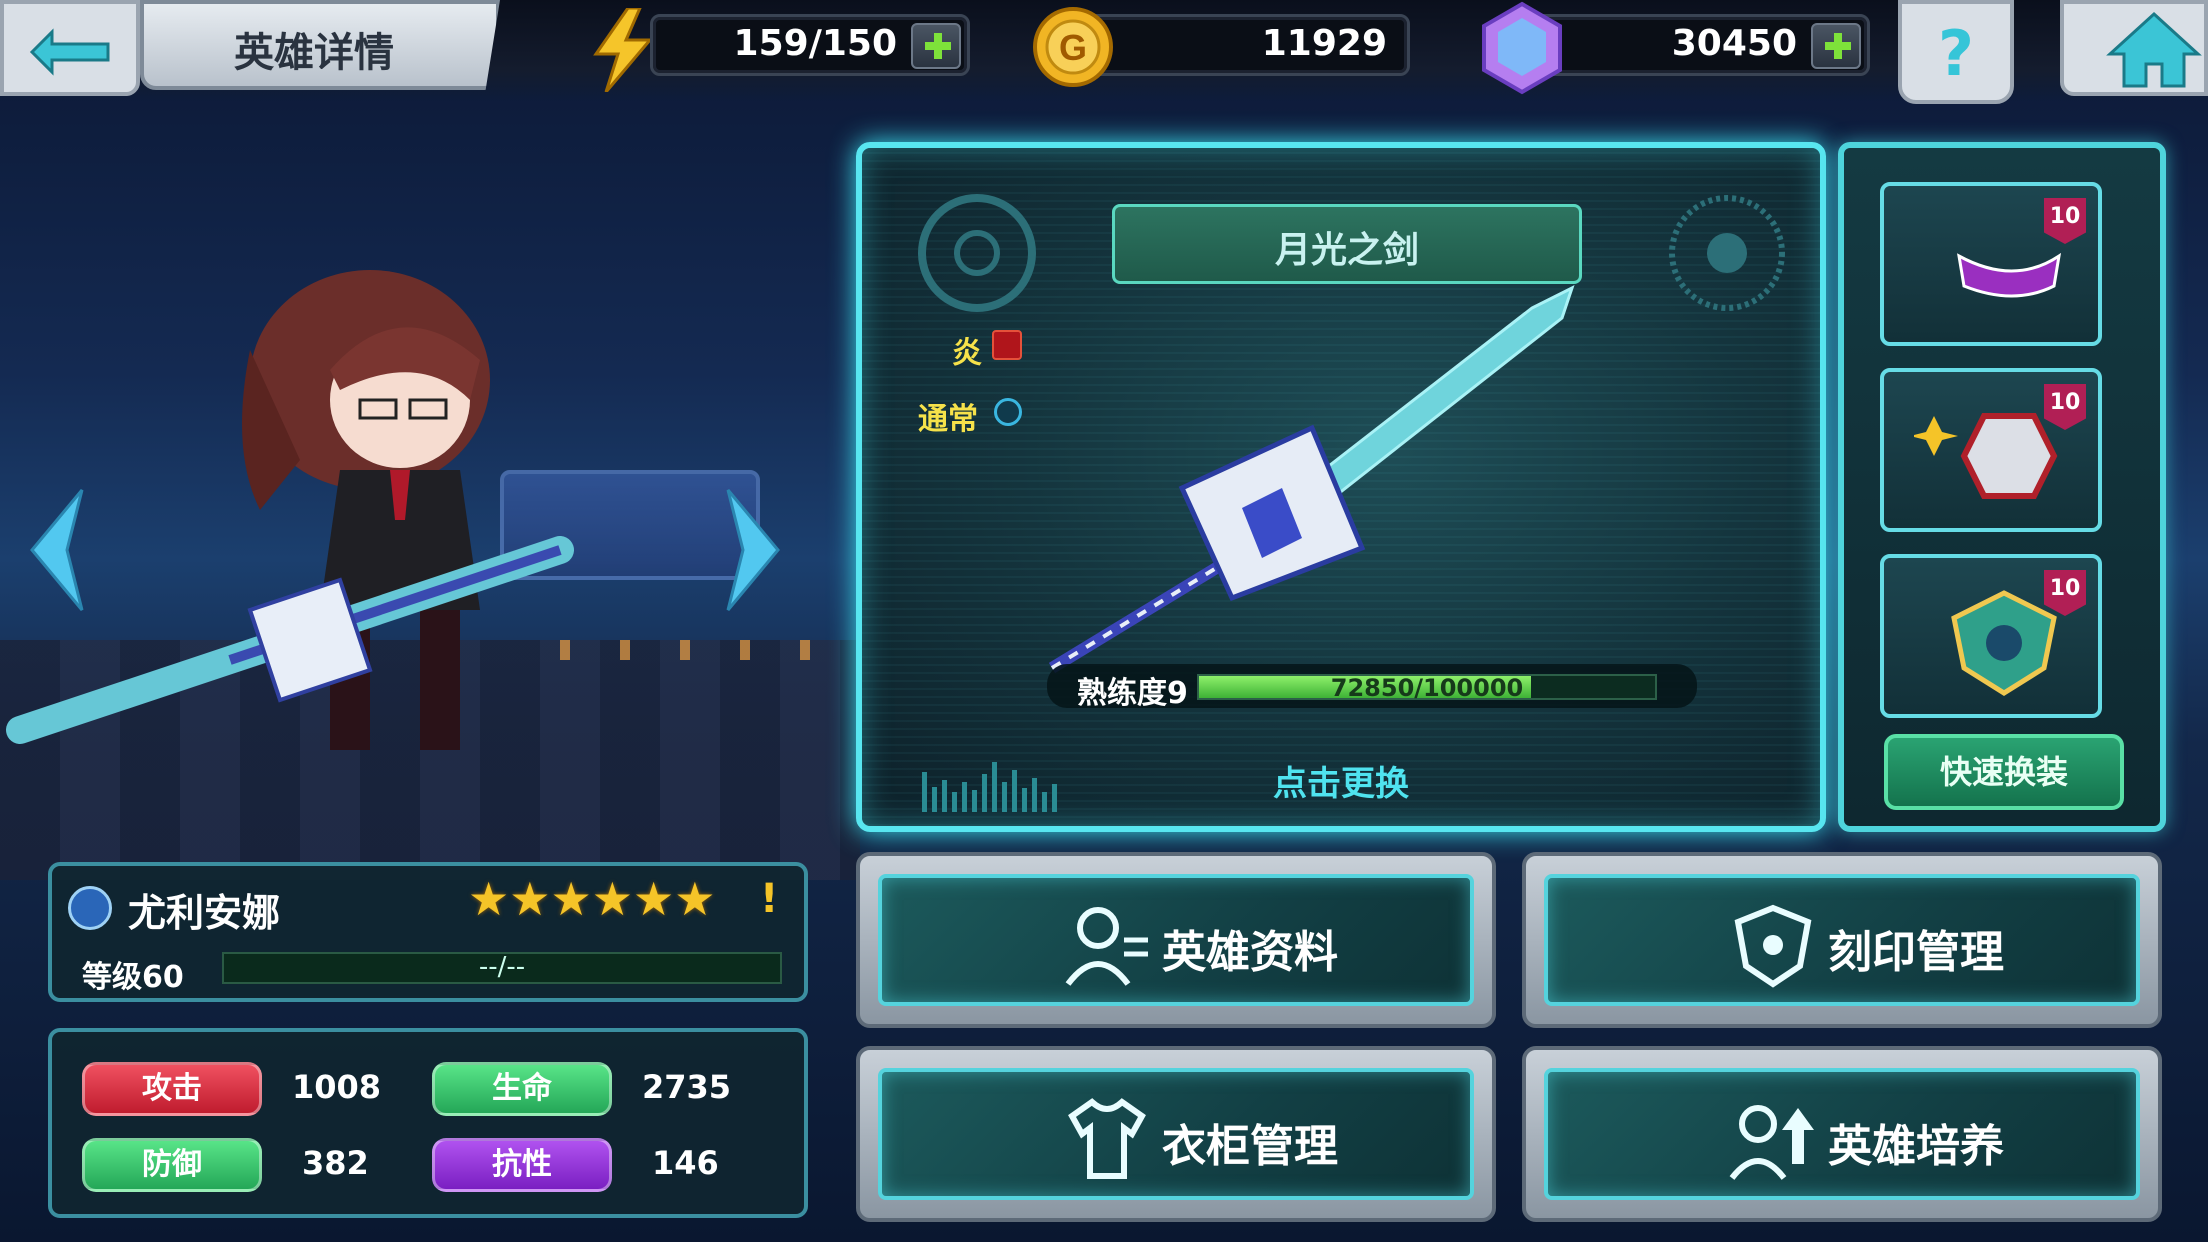 This screenshot has width=2208, height=1242. Describe the element at coordinates (769, 899) in the screenshot. I see `alert-icon: !` at that location.